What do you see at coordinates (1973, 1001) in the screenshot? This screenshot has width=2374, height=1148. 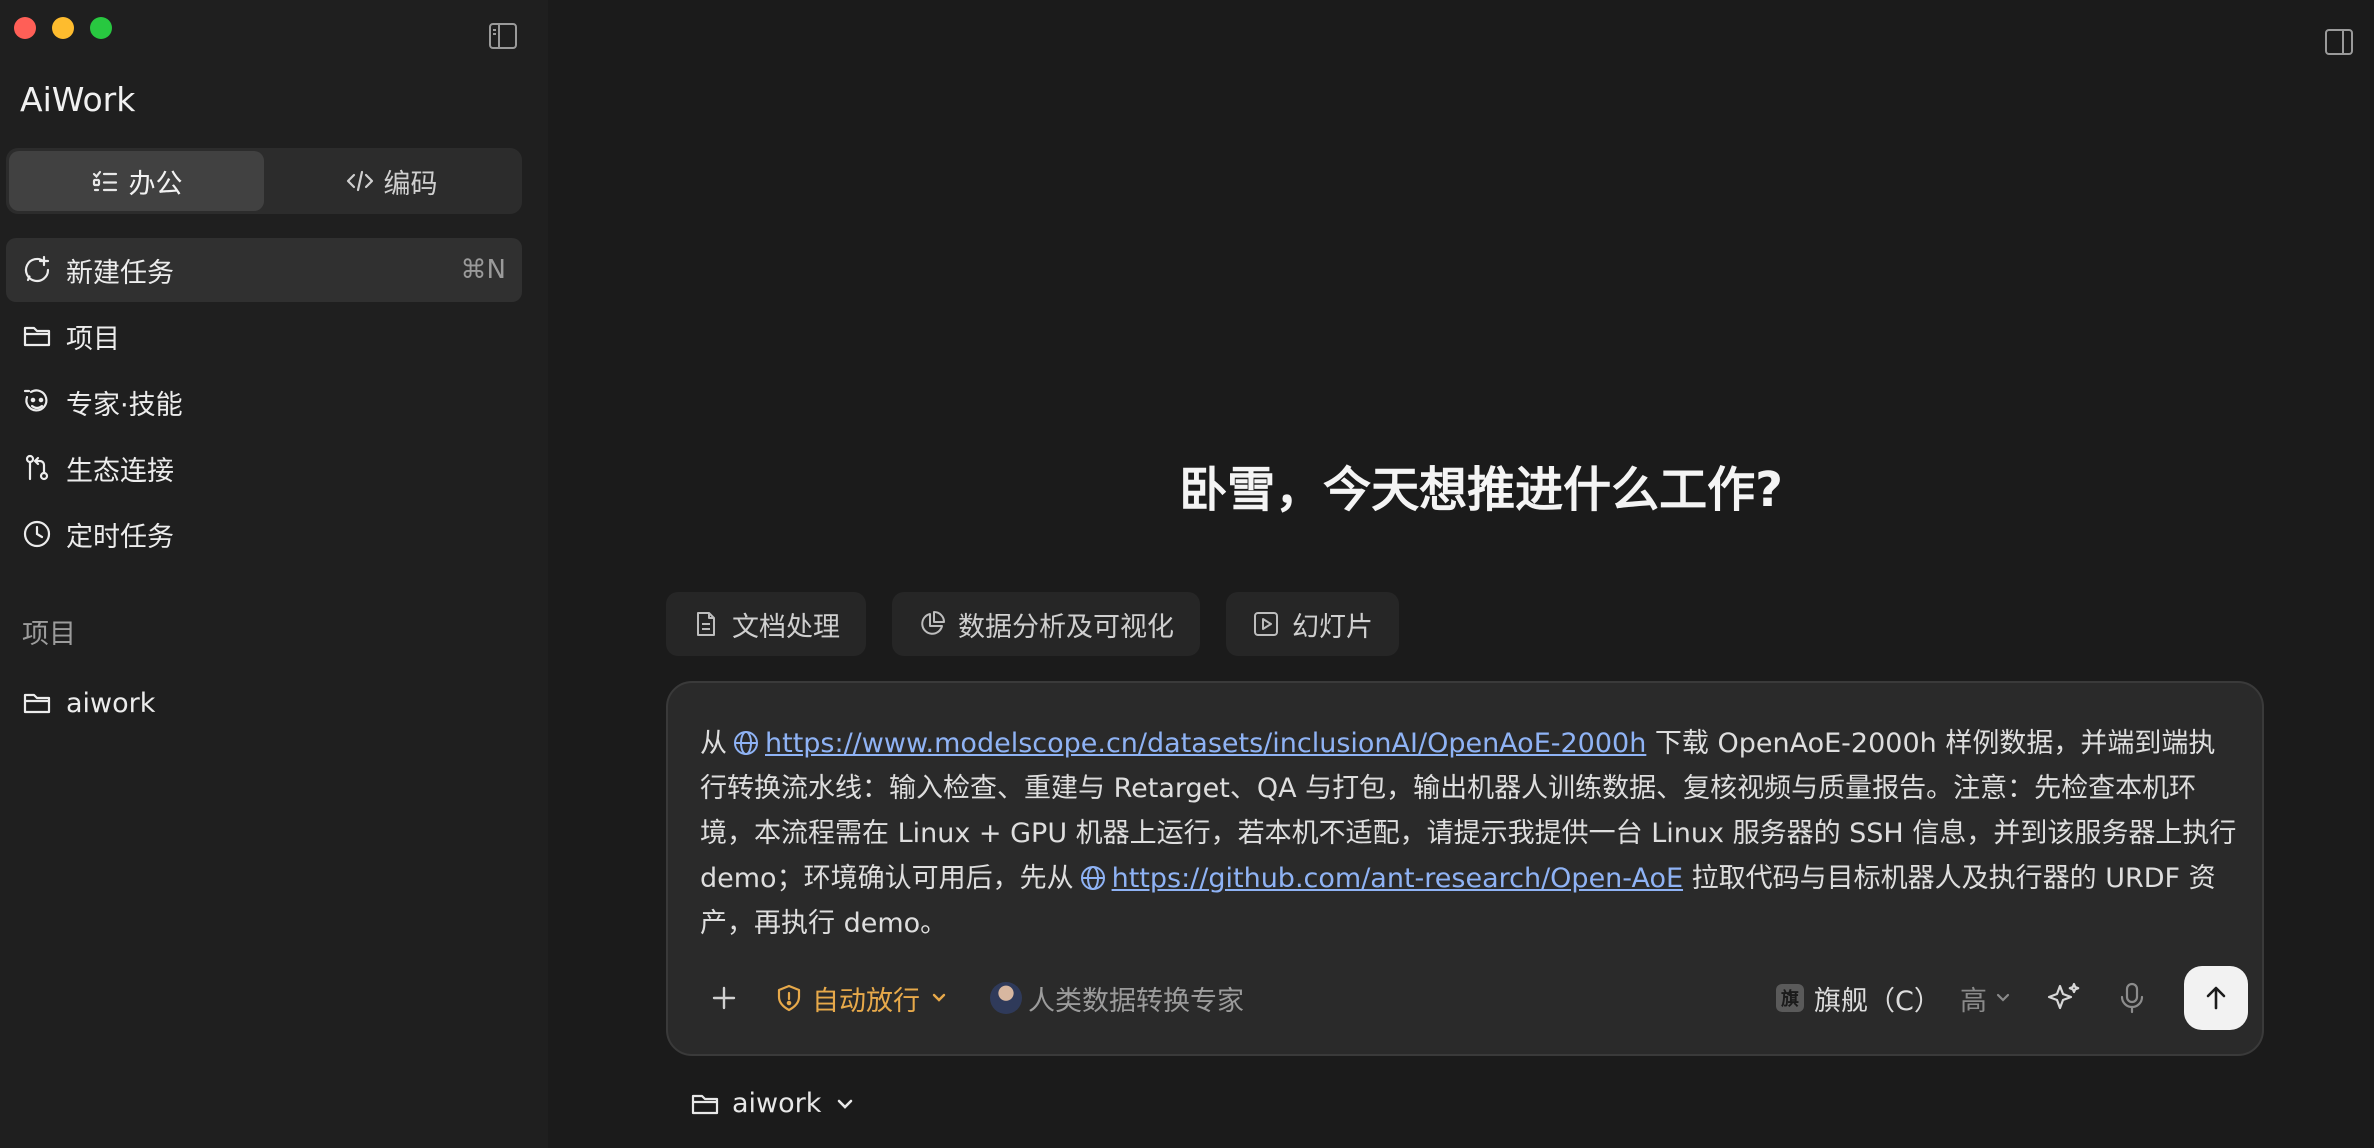 I see `effort-label: 高` at bounding box center [1973, 1001].